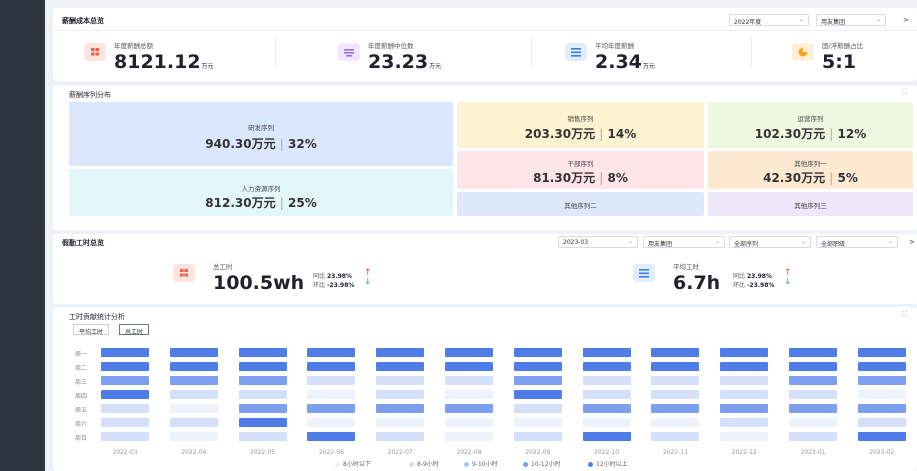 The width and height of the screenshot is (917, 471). What do you see at coordinates (261, 192) in the screenshot?
I see `tile-hr: 人力资源序列 812.30万元 | 25%` at bounding box center [261, 192].